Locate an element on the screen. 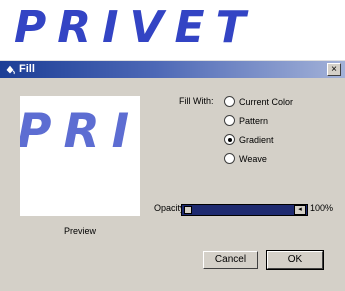 The image size is (345, 291). title-bar: Fill × is located at coordinates (172, 69).